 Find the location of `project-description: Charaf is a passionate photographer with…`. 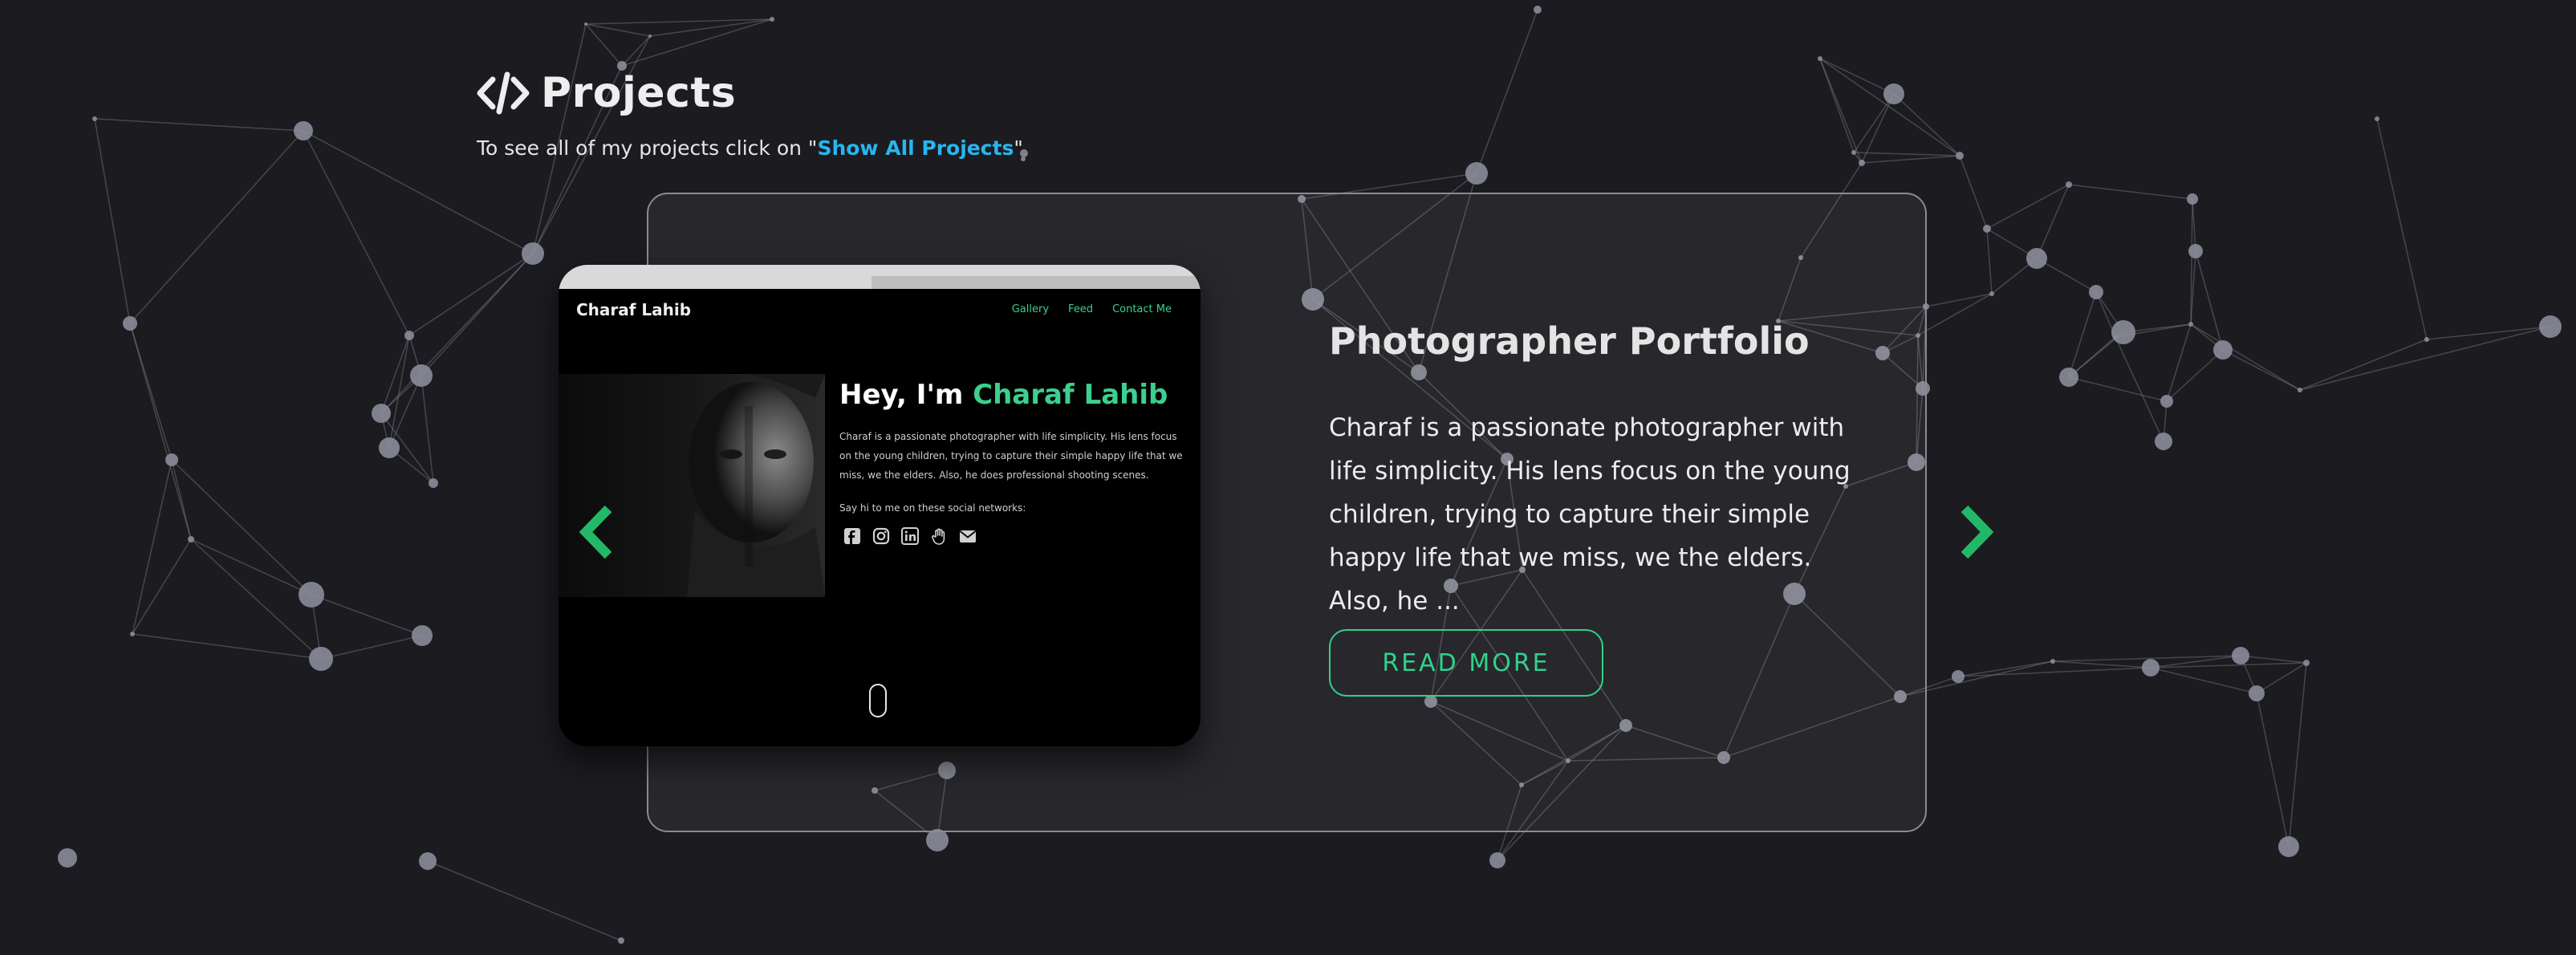

project-description: Charaf is a passionate photographer with… is located at coordinates (1590, 515).